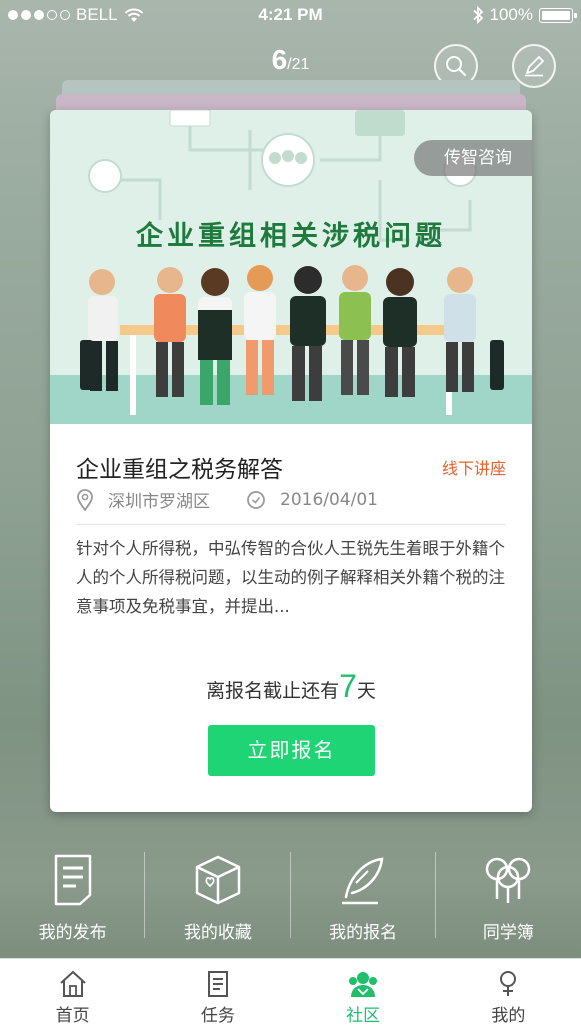 The height and width of the screenshot is (1035, 581). What do you see at coordinates (159, 502) in the screenshot?
I see `event-location: 深圳市罗湖区` at bounding box center [159, 502].